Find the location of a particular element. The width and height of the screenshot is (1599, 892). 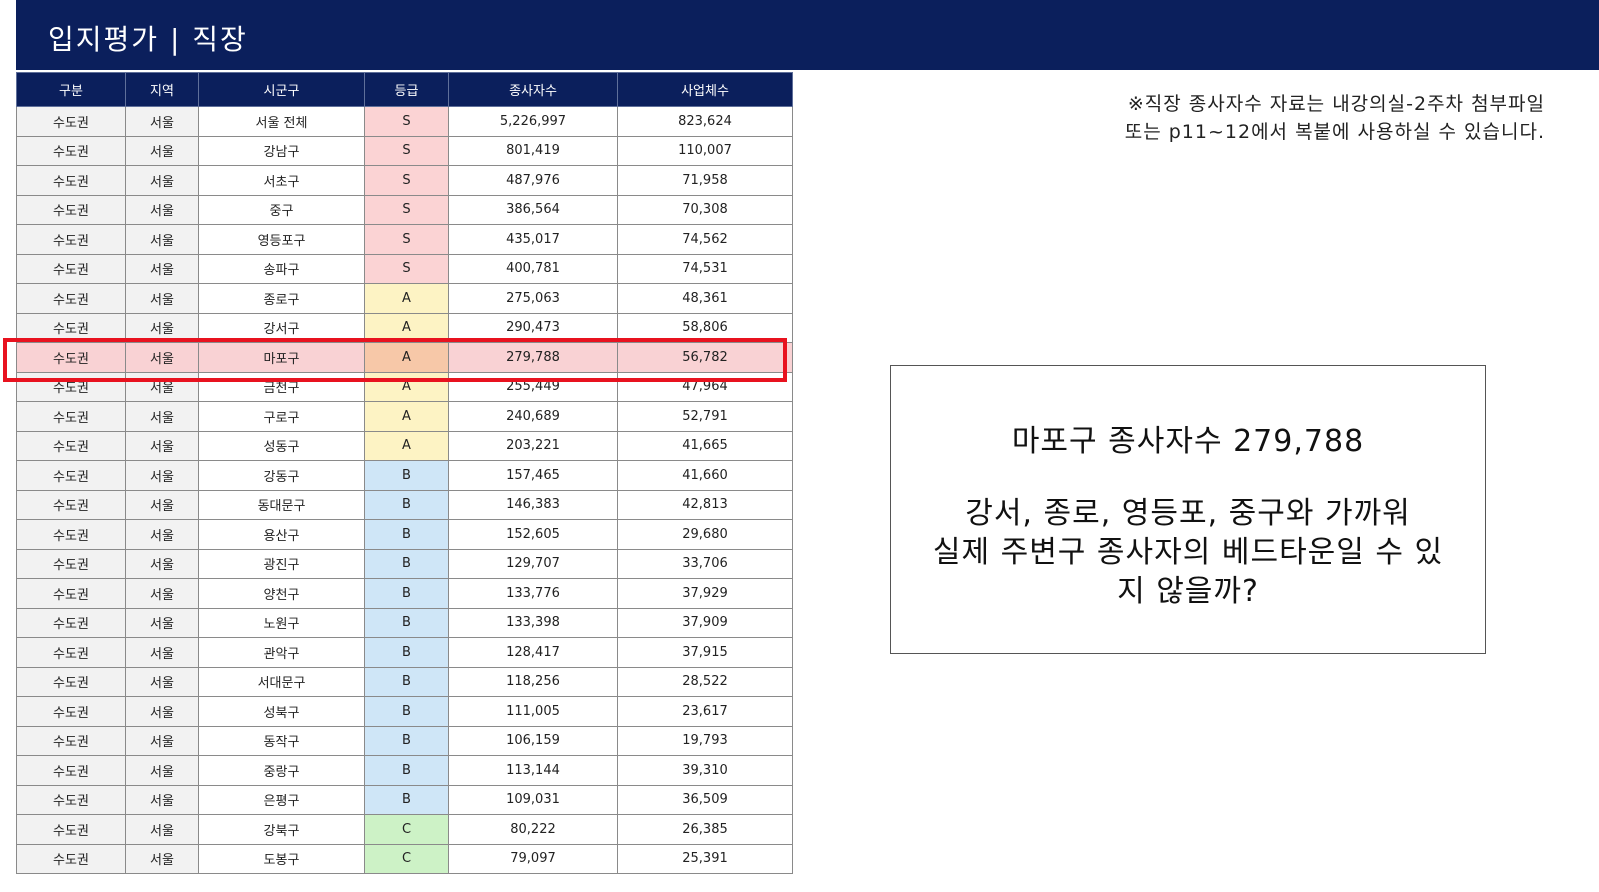

table-row: 수도권 서울 노원구 B 133,398 37,909 is located at coordinates (404, 622).